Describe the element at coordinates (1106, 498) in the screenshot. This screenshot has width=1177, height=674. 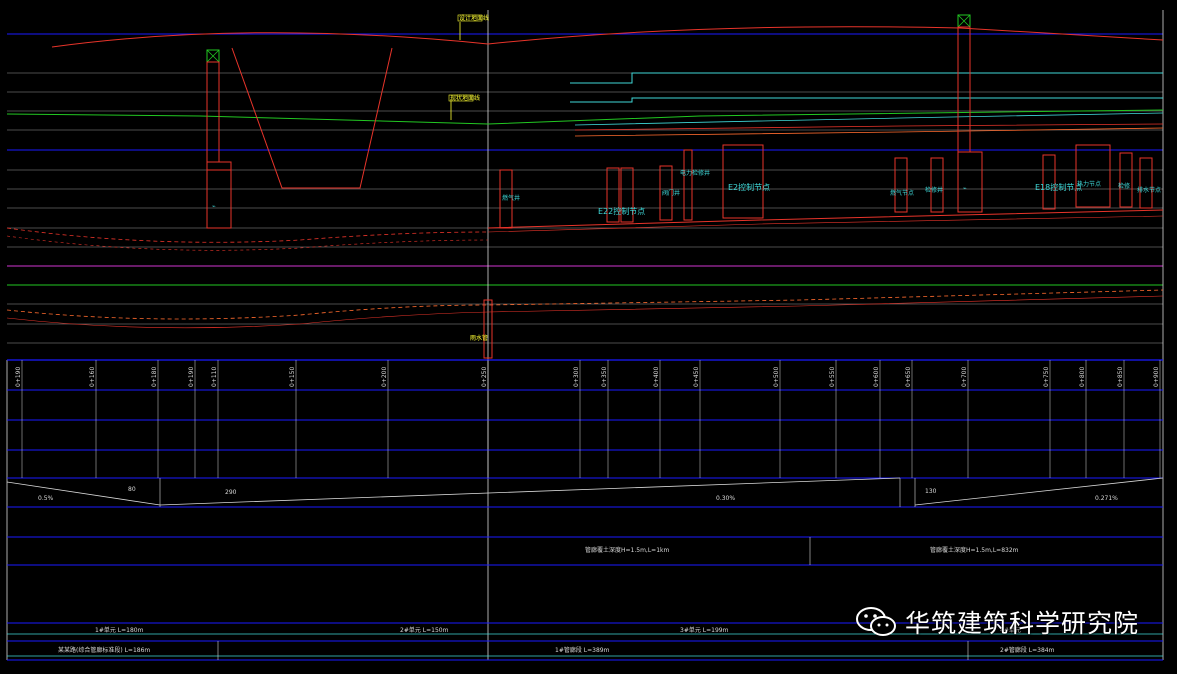
I see `svg-text: 0.271%` at that location.